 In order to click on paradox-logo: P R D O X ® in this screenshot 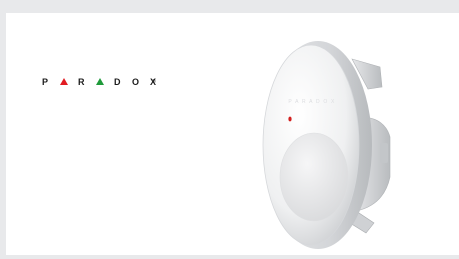, I will do `click(99, 82)`.